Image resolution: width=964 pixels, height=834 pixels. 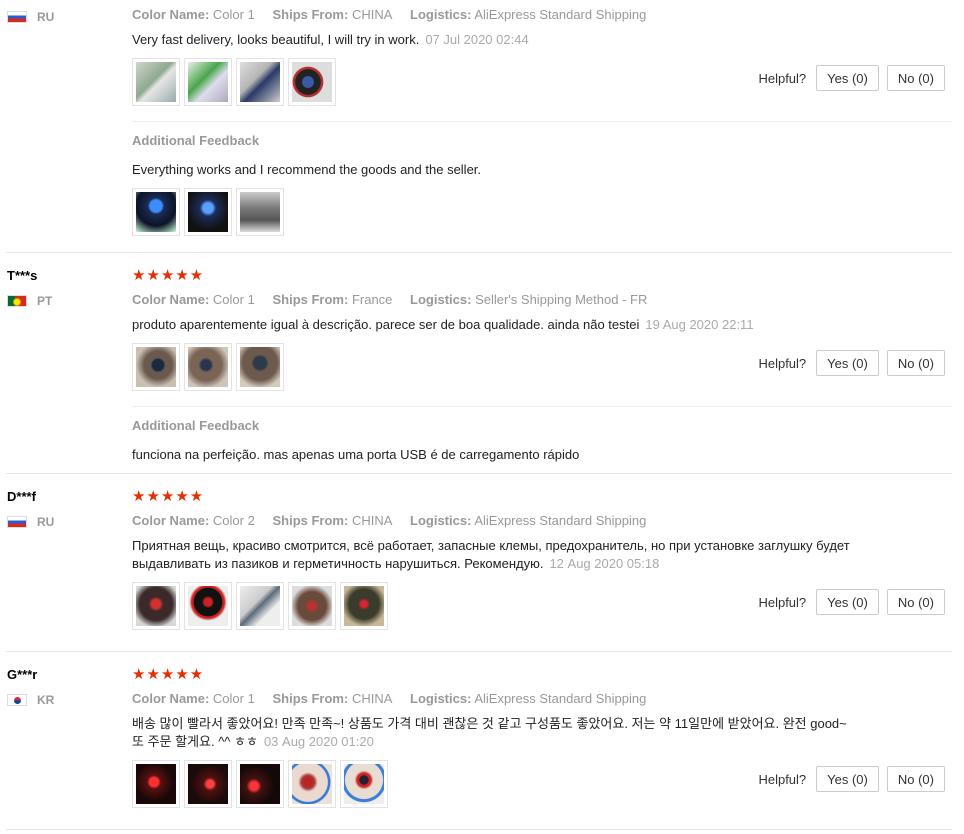 I want to click on review-date: 07 Jul 2020 02:44, so click(x=477, y=39).